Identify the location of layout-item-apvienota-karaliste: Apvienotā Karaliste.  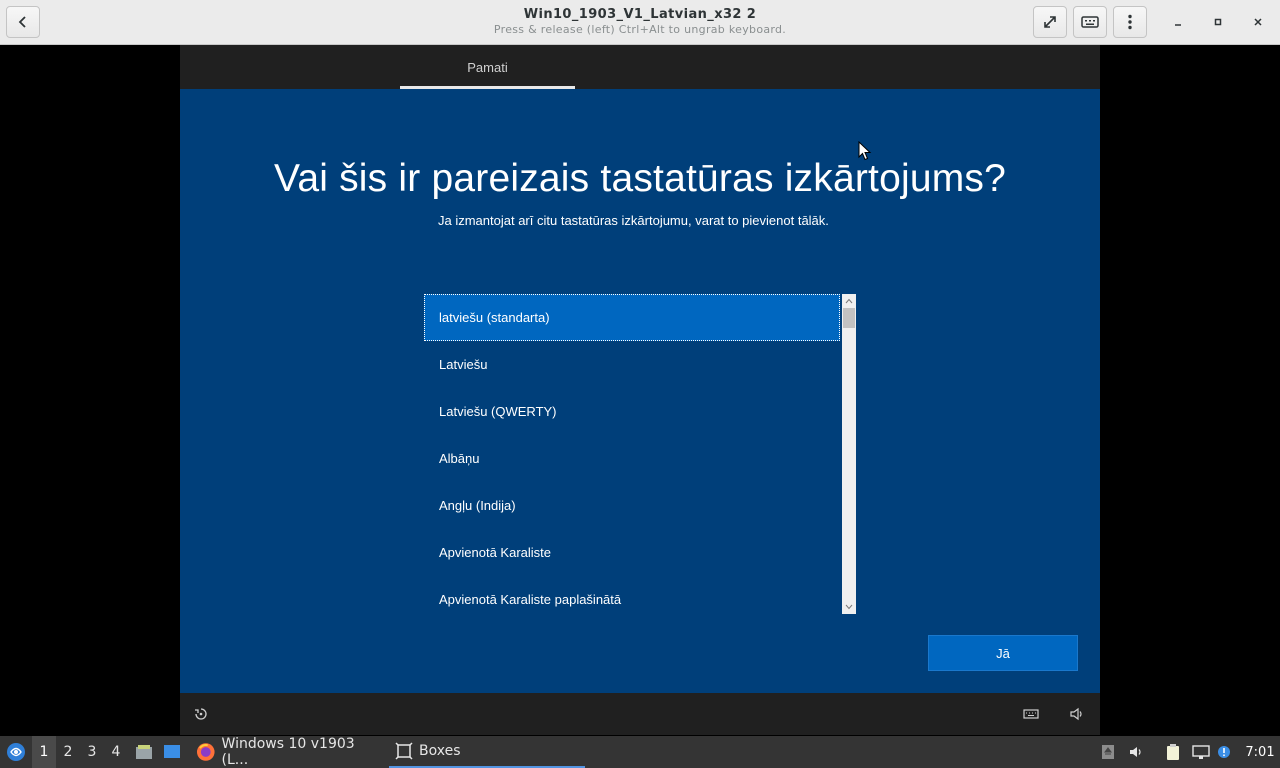
(632, 552).